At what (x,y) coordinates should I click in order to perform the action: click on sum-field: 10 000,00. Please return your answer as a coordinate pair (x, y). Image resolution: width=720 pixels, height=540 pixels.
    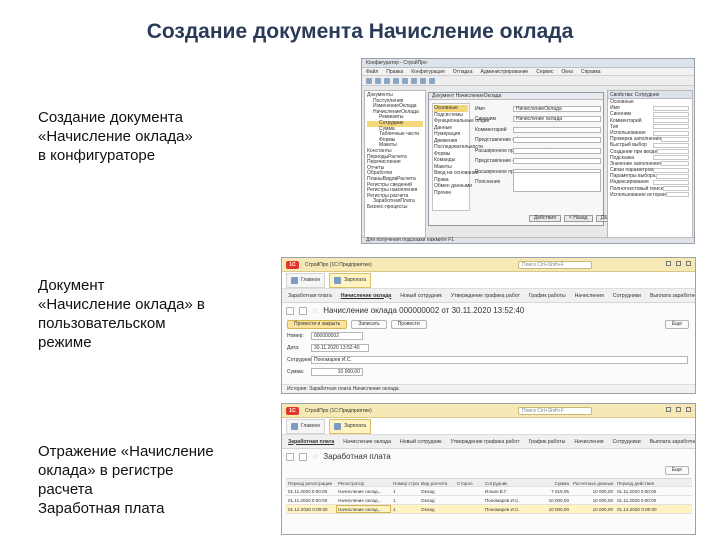
    Looking at the image, I should click on (337, 372).